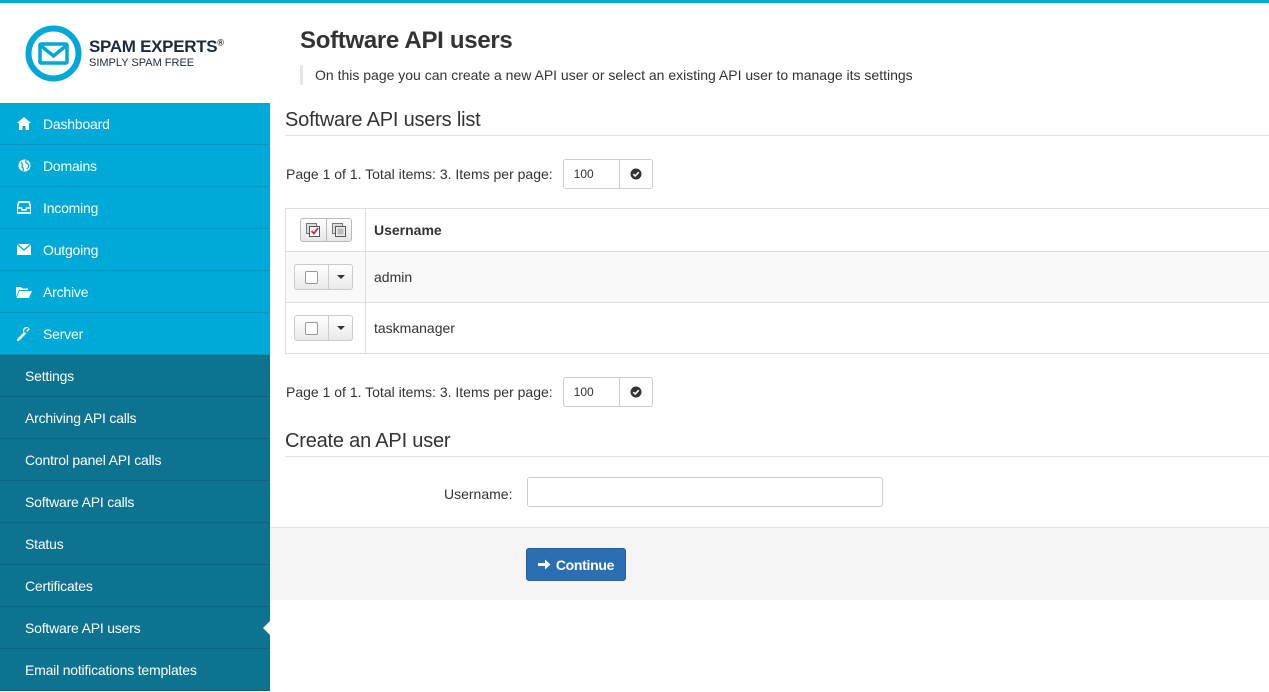  Describe the element at coordinates (135, 208) in the screenshot. I see `sidebar-item-incoming: Incoming` at that location.